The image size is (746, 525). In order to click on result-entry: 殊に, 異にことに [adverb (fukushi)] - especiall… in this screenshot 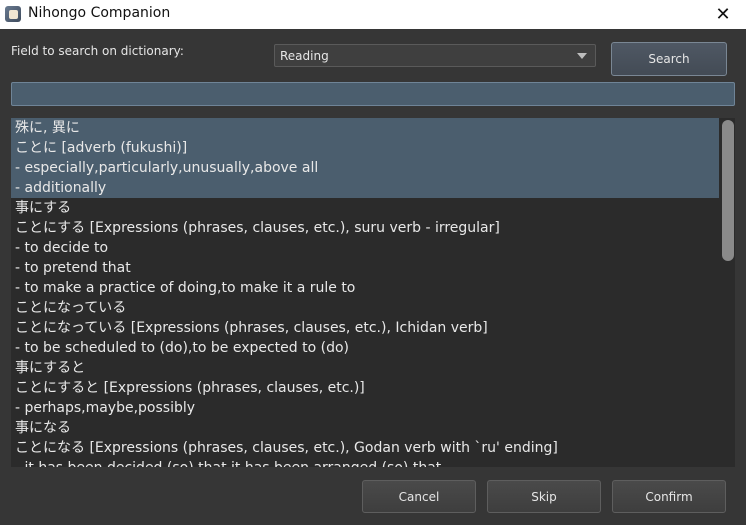, I will do `click(365, 158)`.